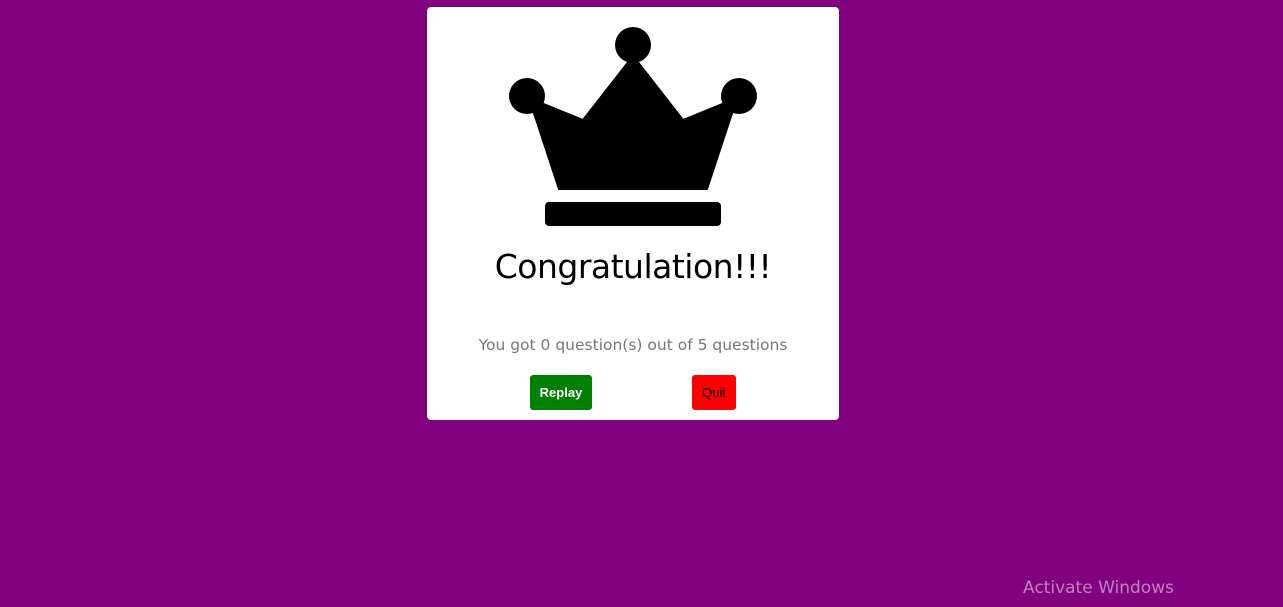 Image resolution: width=1283 pixels, height=607 pixels. Describe the element at coordinates (1098, 588) in the screenshot. I see `activate-windows-watermark: Activate Windows` at that location.